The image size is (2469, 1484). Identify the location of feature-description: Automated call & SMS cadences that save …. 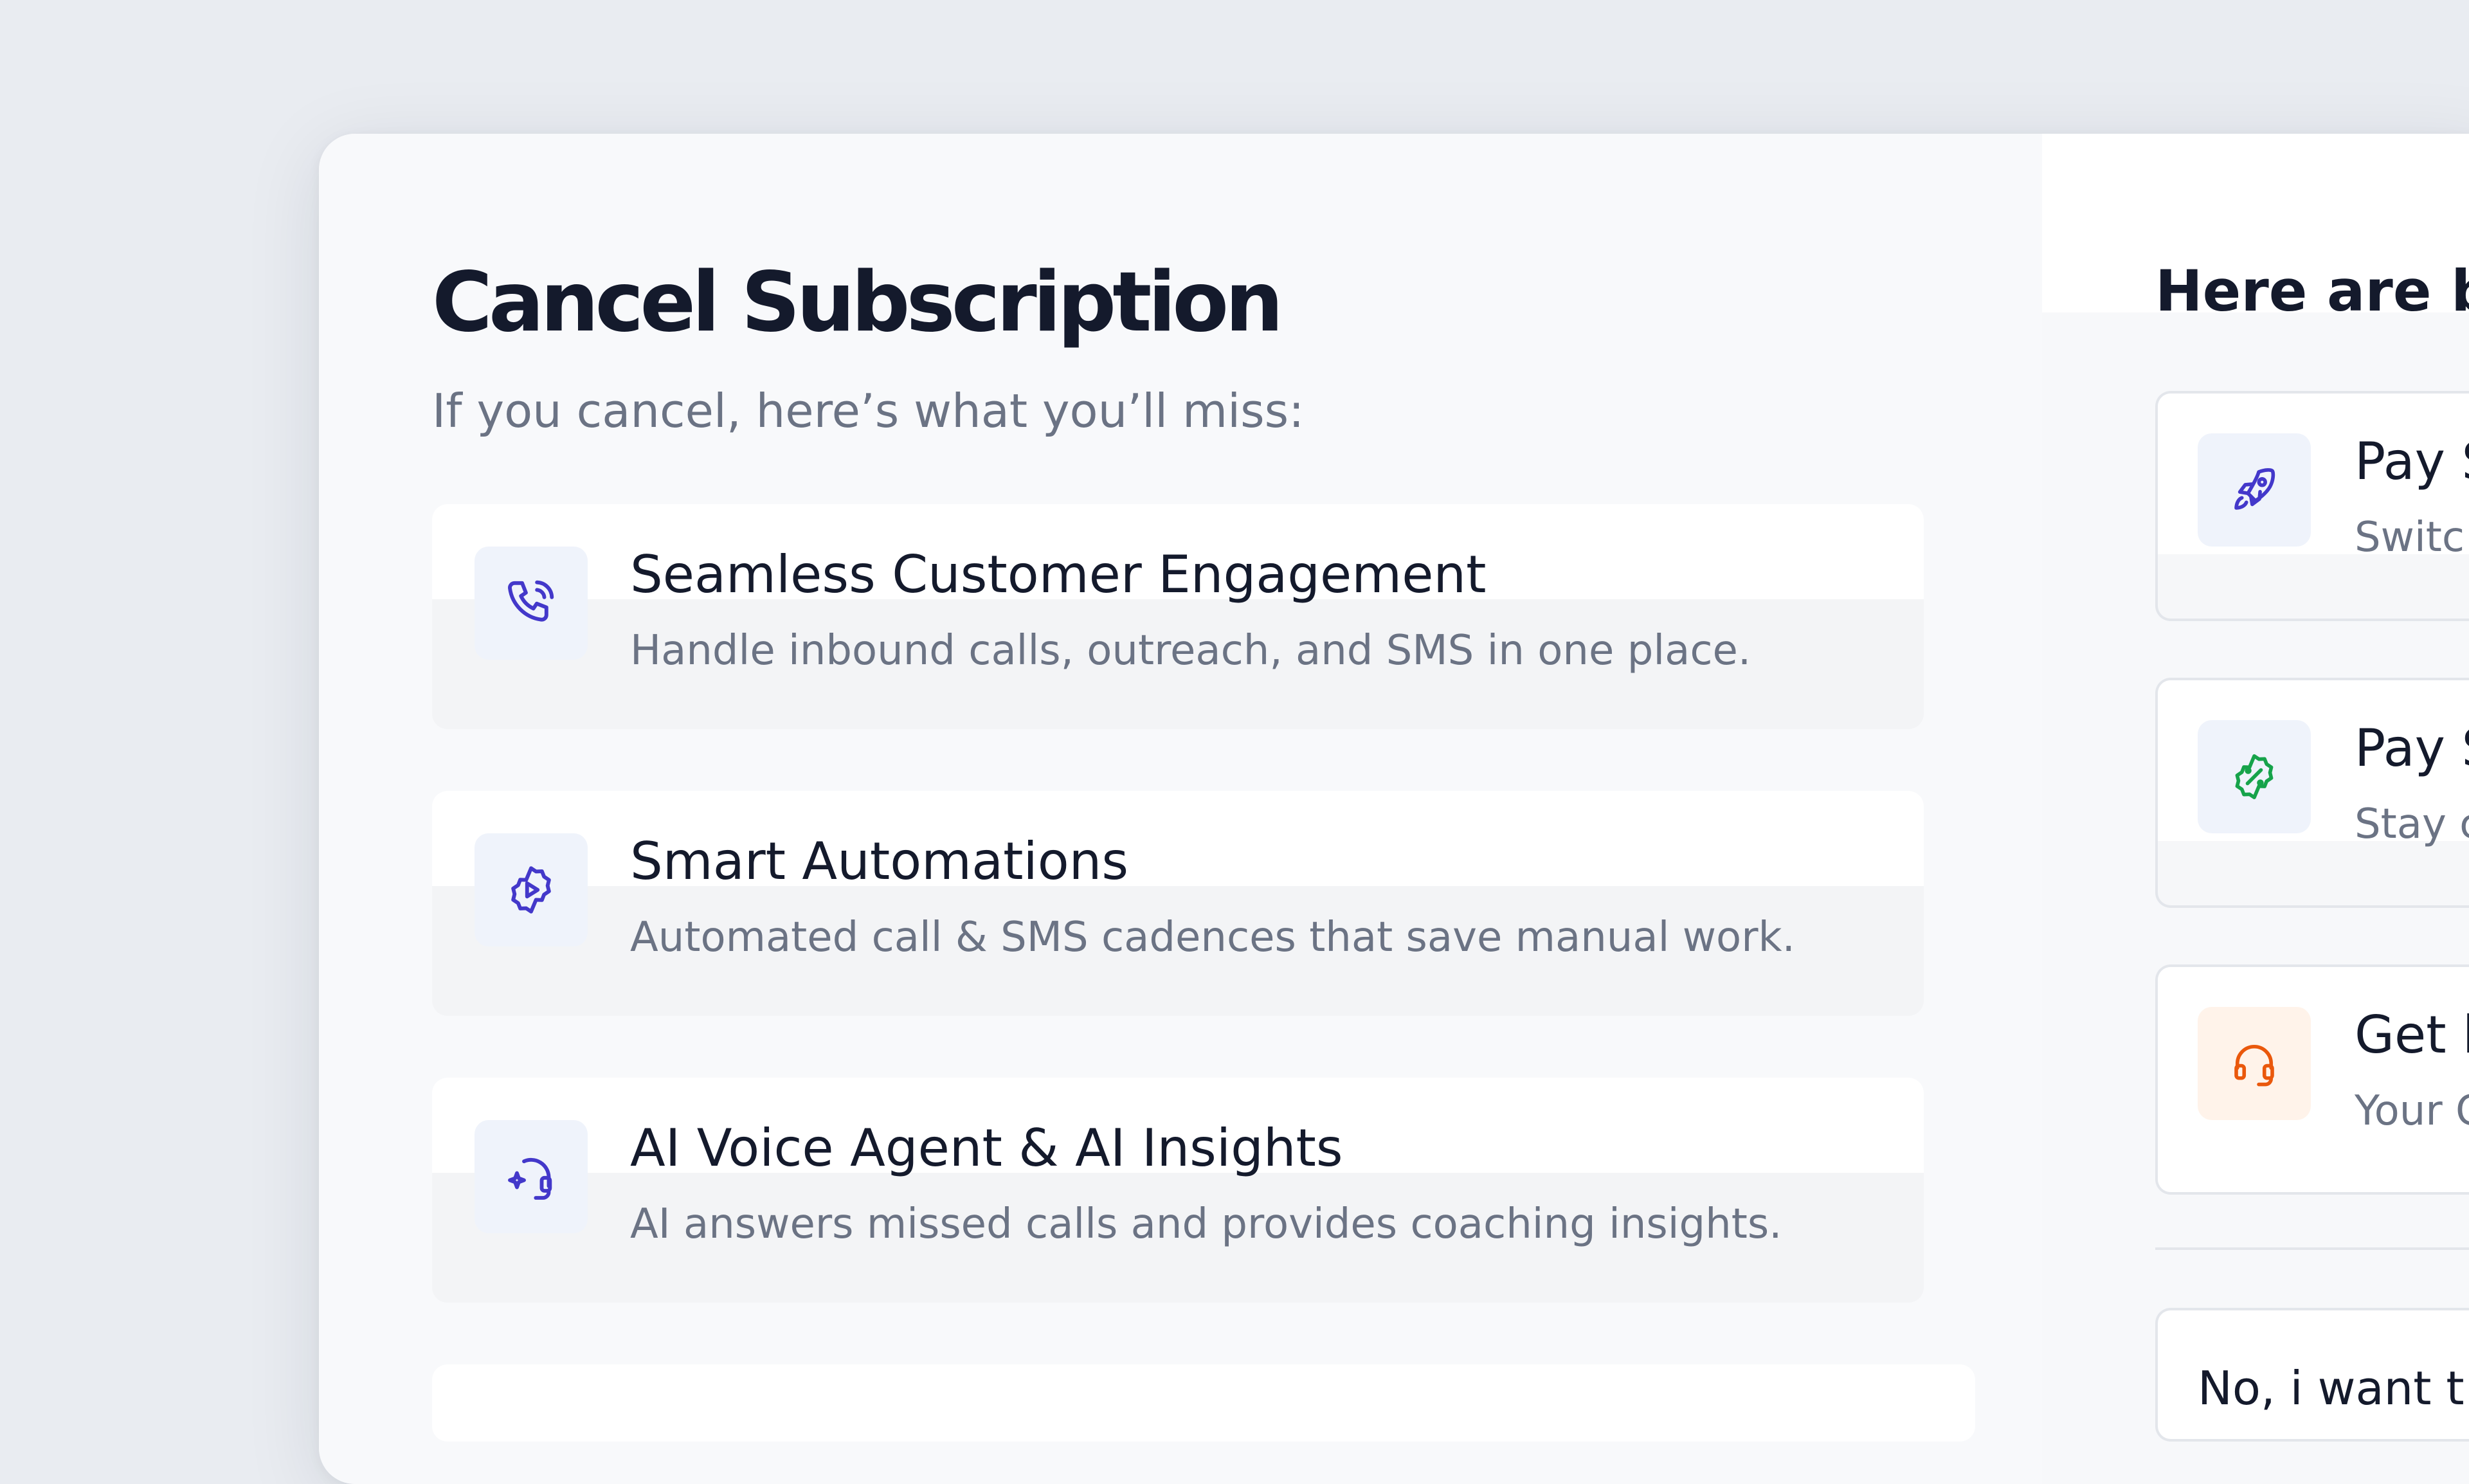
(1212, 937).